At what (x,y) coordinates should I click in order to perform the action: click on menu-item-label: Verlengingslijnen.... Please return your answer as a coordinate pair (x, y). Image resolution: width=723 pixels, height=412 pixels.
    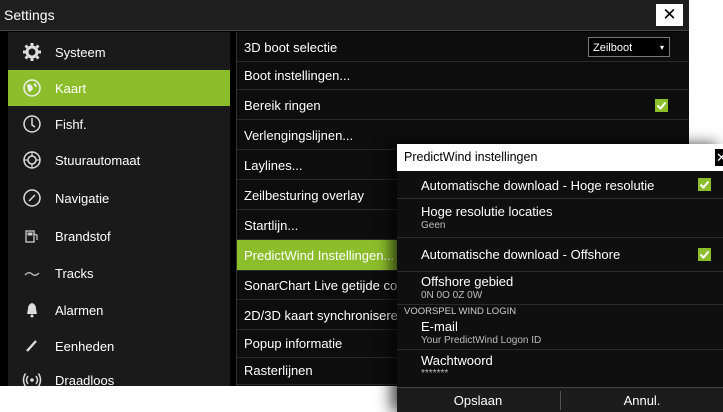
    Looking at the image, I should click on (299, 135).